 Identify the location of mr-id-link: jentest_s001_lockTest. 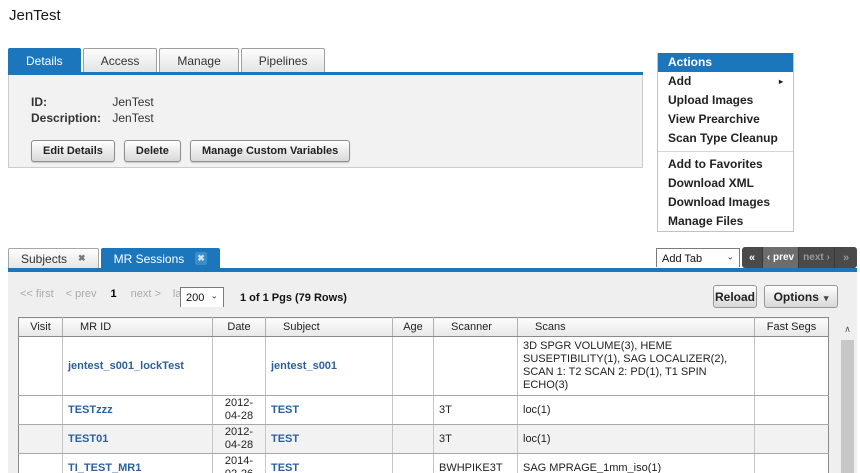
(126, 366).